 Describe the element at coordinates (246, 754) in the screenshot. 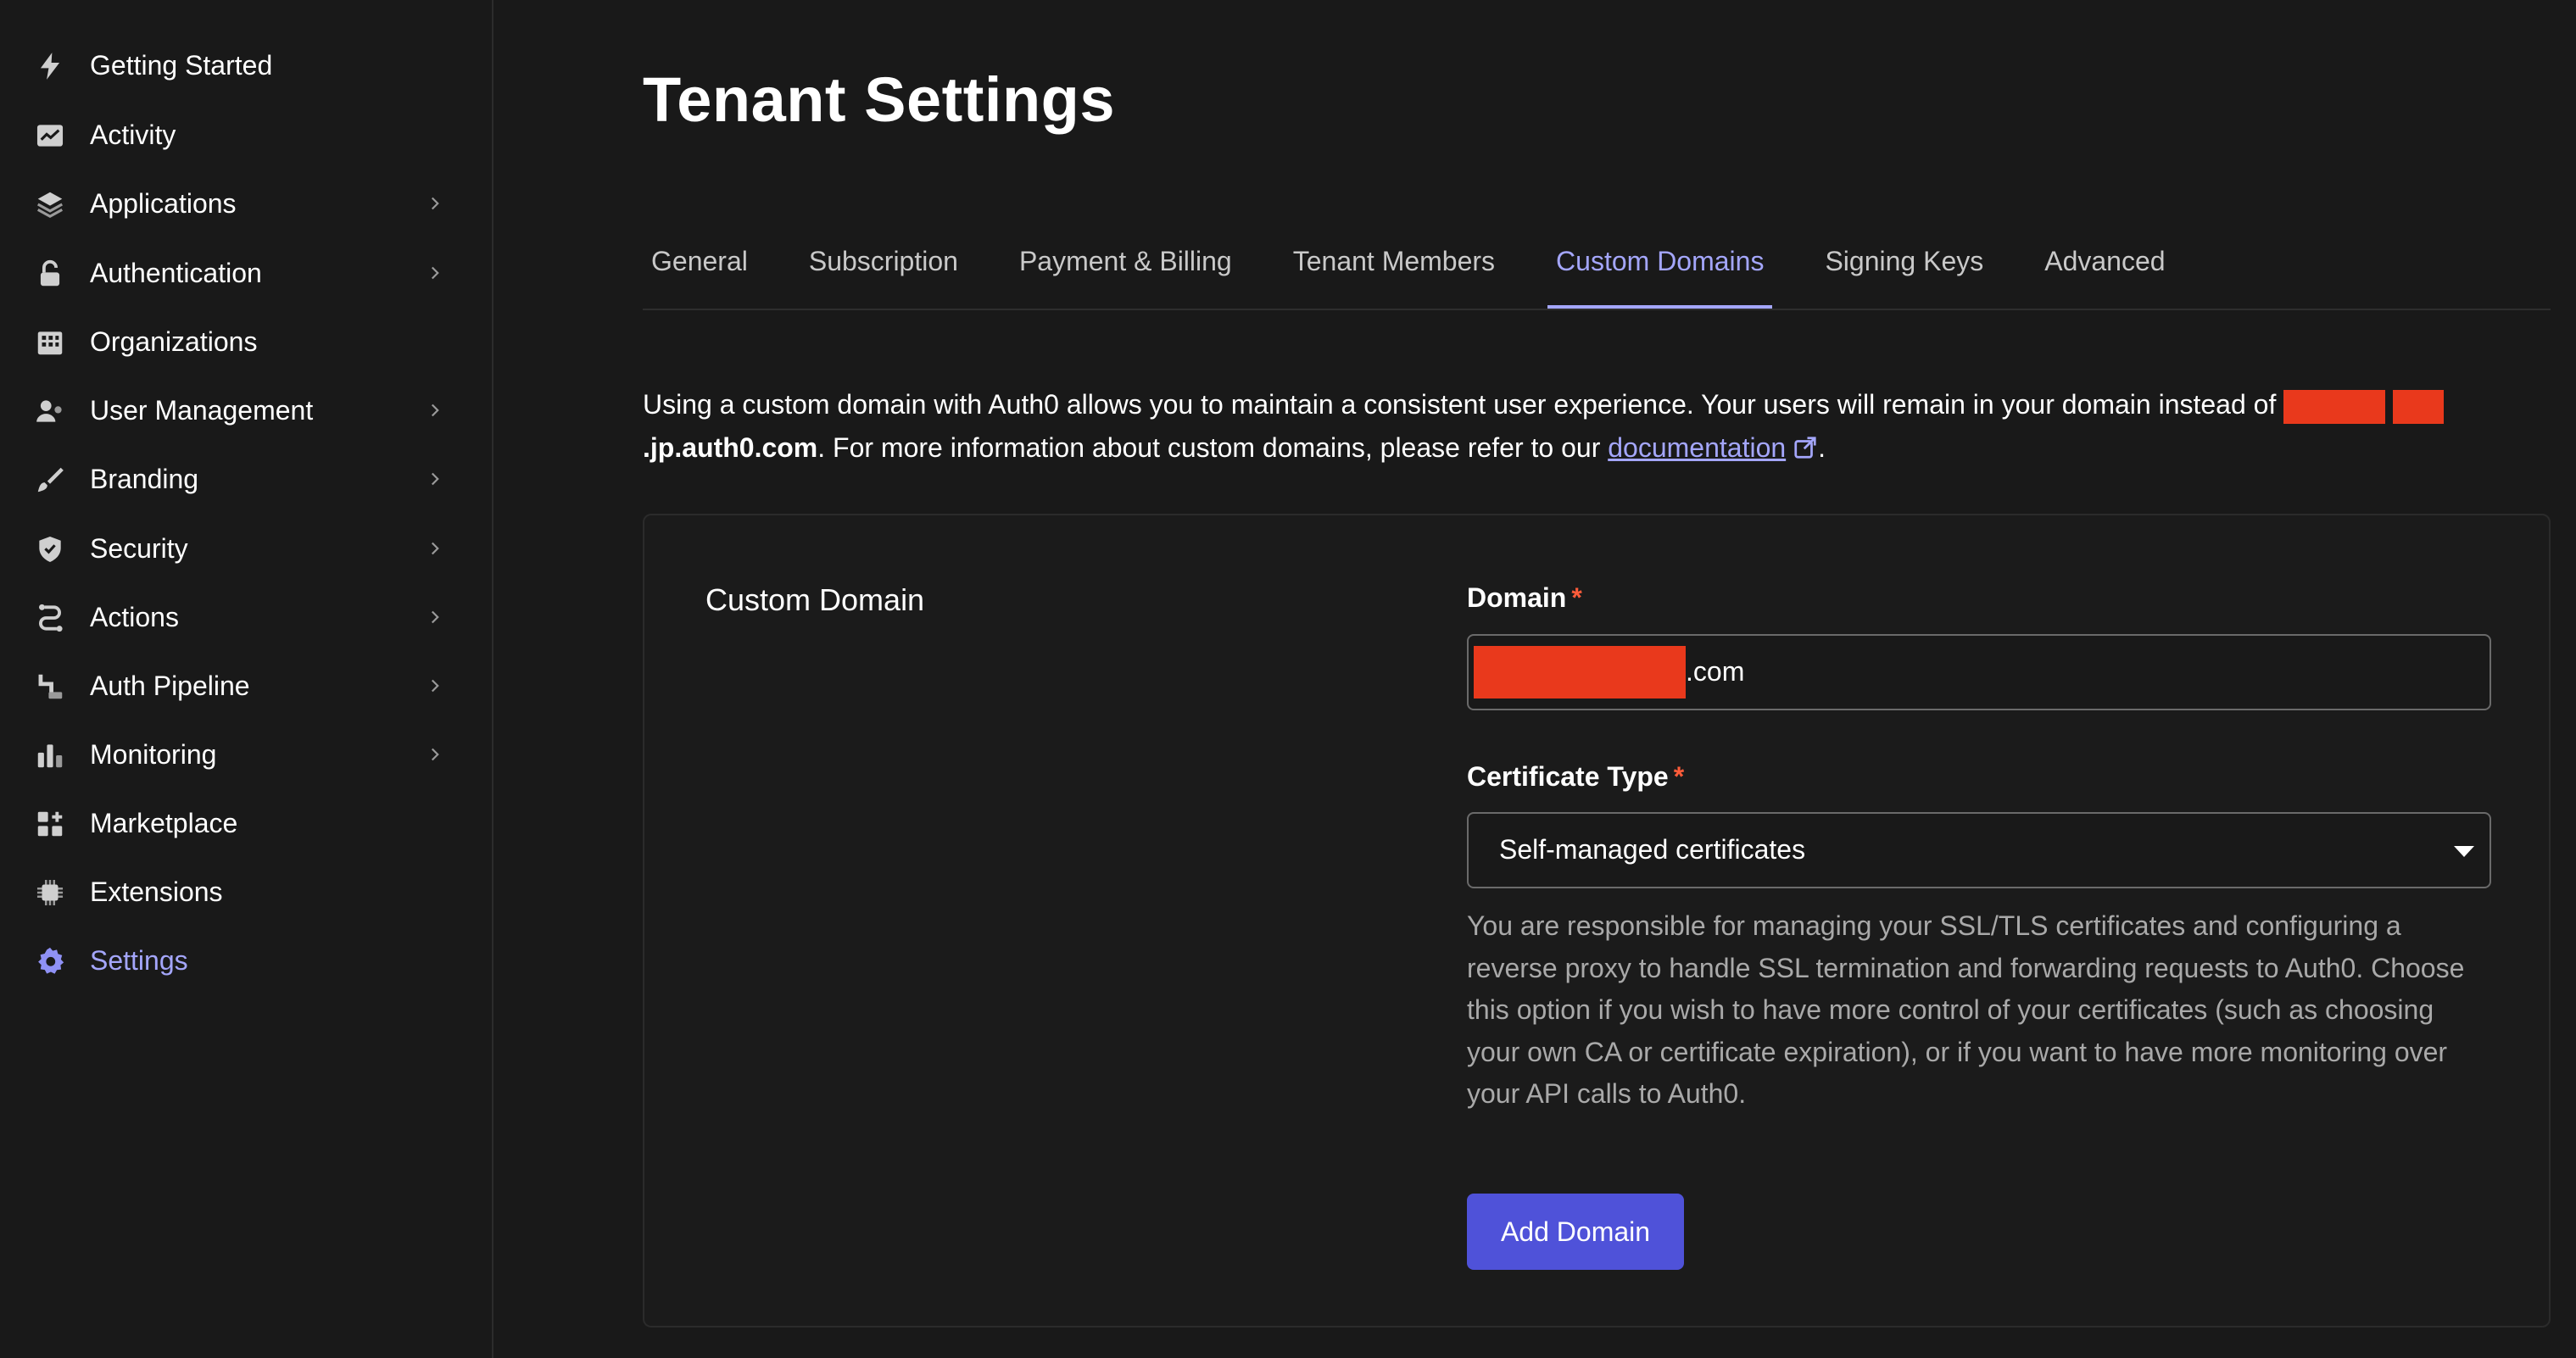

I see `sidebar-item-monitoring: Monitoring` at that location.